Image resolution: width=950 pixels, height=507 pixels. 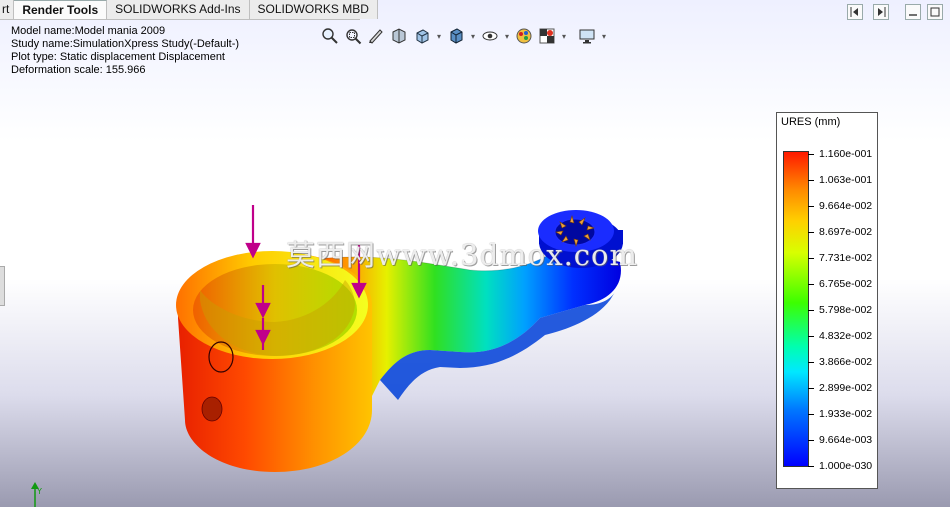 I want to click on legend-label: 9.664e-003, so click(x=846, y=440).